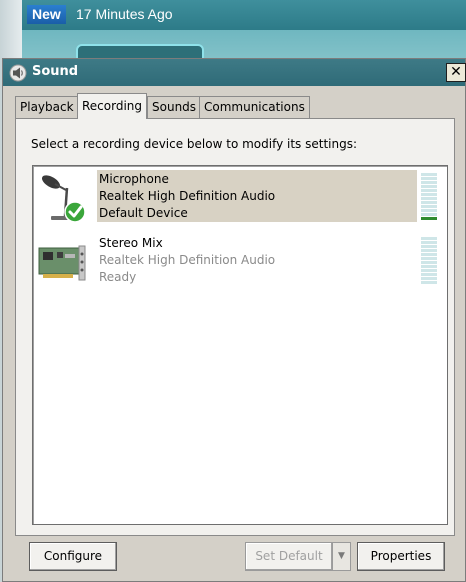 Image resolution: width=466 pixels, height=582 pixels. What do you see at coordinates (73, 556) in the screenshot?
I see `configure-button: Configure` at bounding box center [73, 556].